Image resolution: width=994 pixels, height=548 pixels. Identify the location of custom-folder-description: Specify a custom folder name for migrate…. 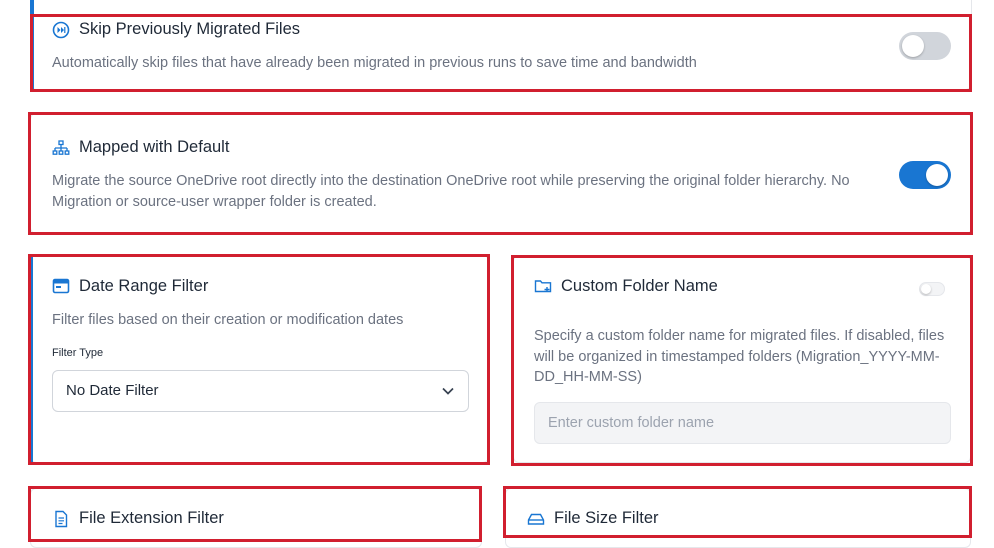
(739, 356).